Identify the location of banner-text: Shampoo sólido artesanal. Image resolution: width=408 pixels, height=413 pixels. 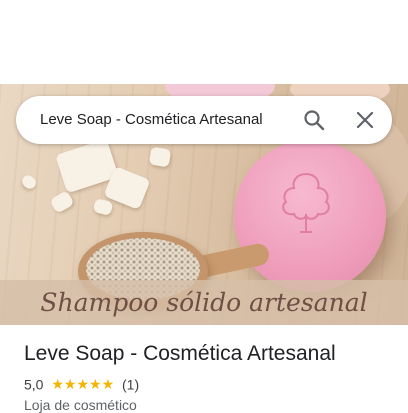
(204, 302).